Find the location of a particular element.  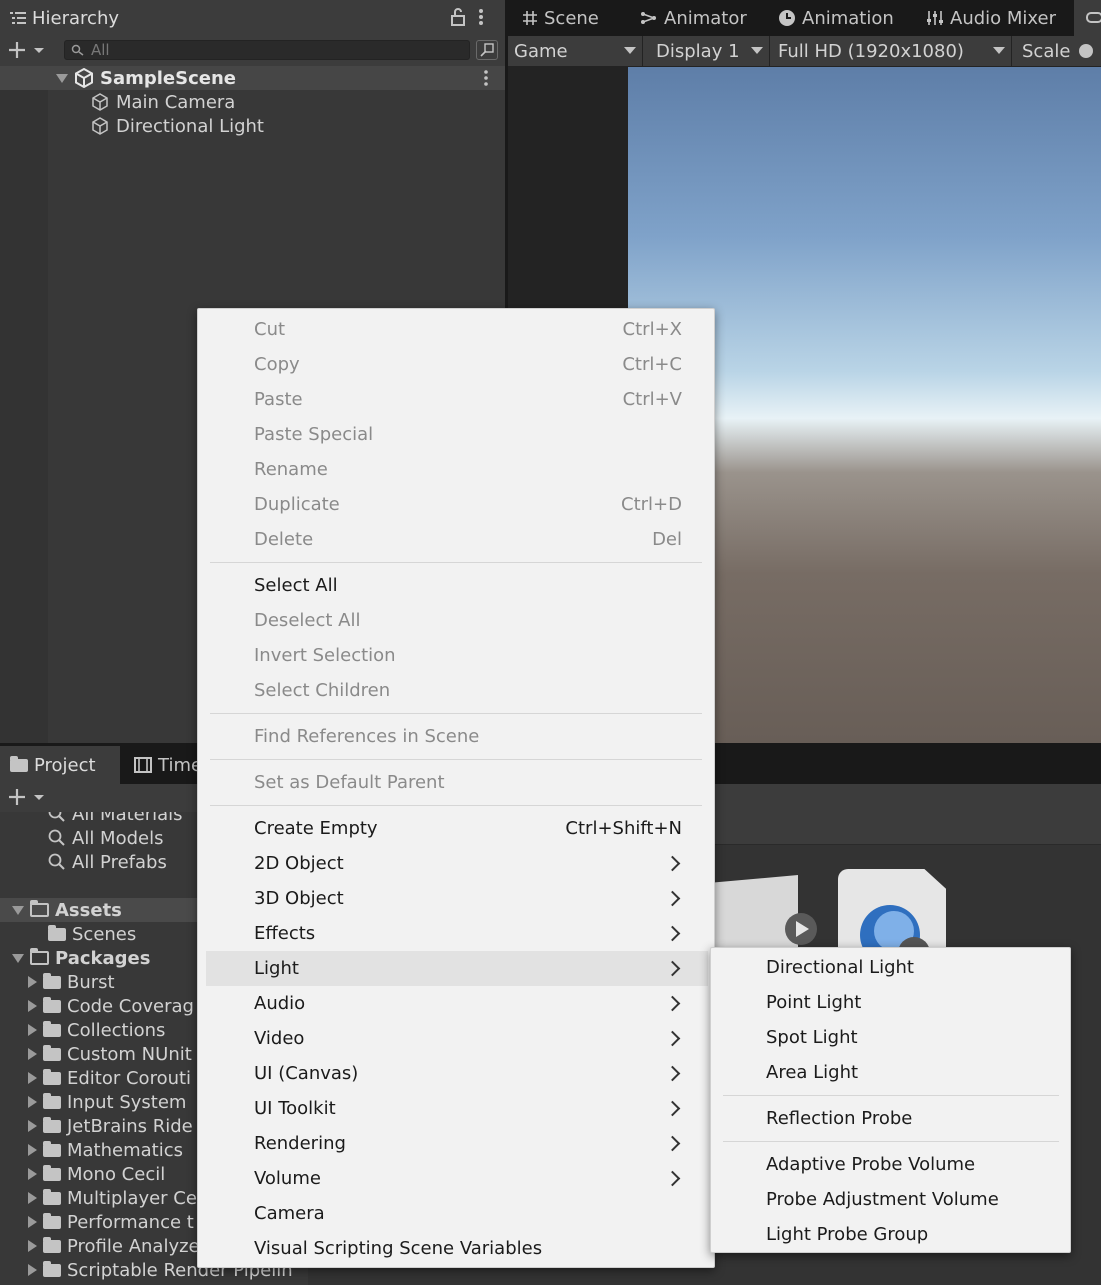

menu-item-label: UI Toolkit is located at coordinates (295, 1108).